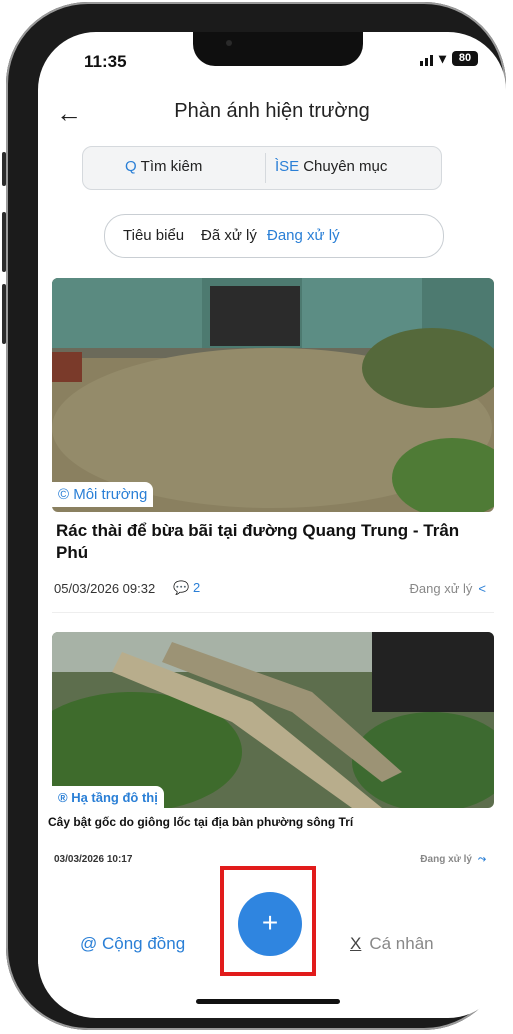  I want to click on post-image, so click(273, 720).